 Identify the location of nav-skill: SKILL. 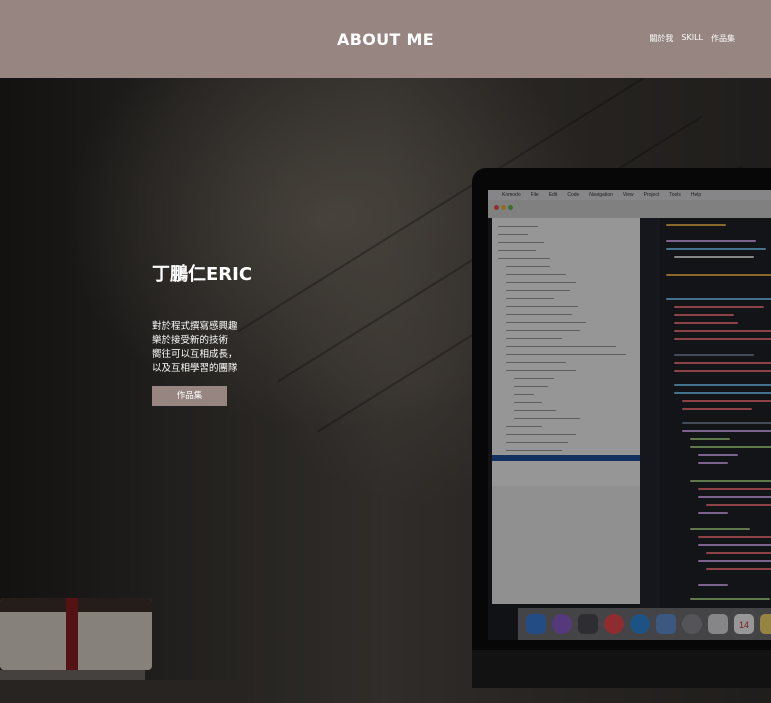
(692, 38).